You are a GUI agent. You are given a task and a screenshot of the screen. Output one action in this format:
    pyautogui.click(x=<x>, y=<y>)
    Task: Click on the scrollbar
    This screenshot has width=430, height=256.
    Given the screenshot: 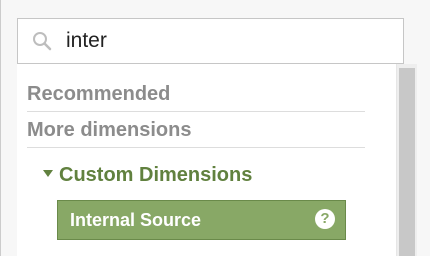 What is the action you would take?
    pyautogui.click(x=407, y=160)
    